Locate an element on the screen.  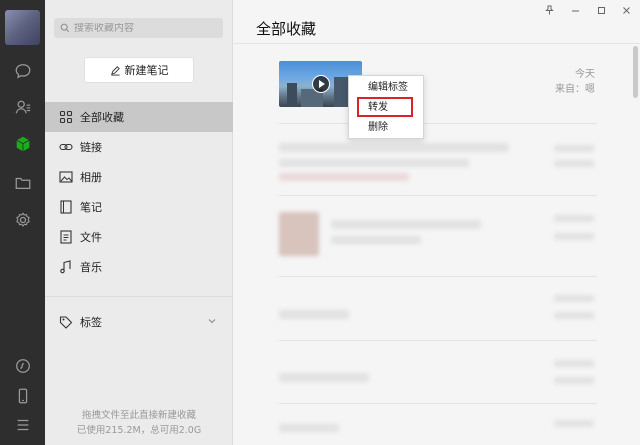
nav-label: 音乐 is located at coordinates (91, 267).